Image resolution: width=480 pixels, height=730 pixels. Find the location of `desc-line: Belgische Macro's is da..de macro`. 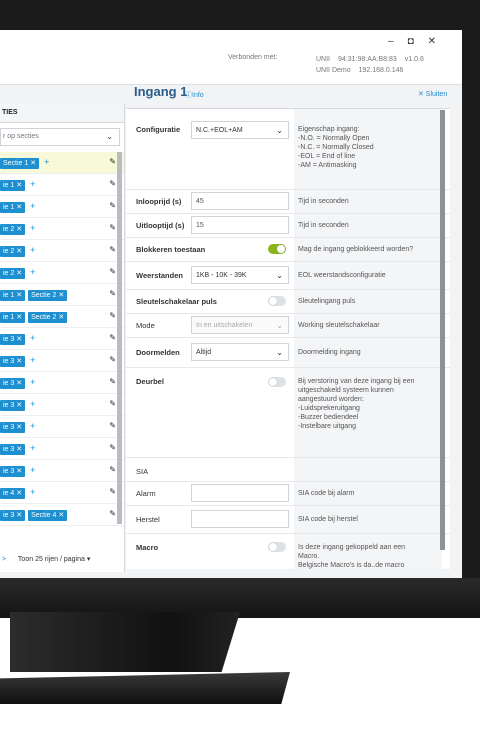

desc-line: Belgische Macro's is da..de macro is located at coordinates (351, 565).